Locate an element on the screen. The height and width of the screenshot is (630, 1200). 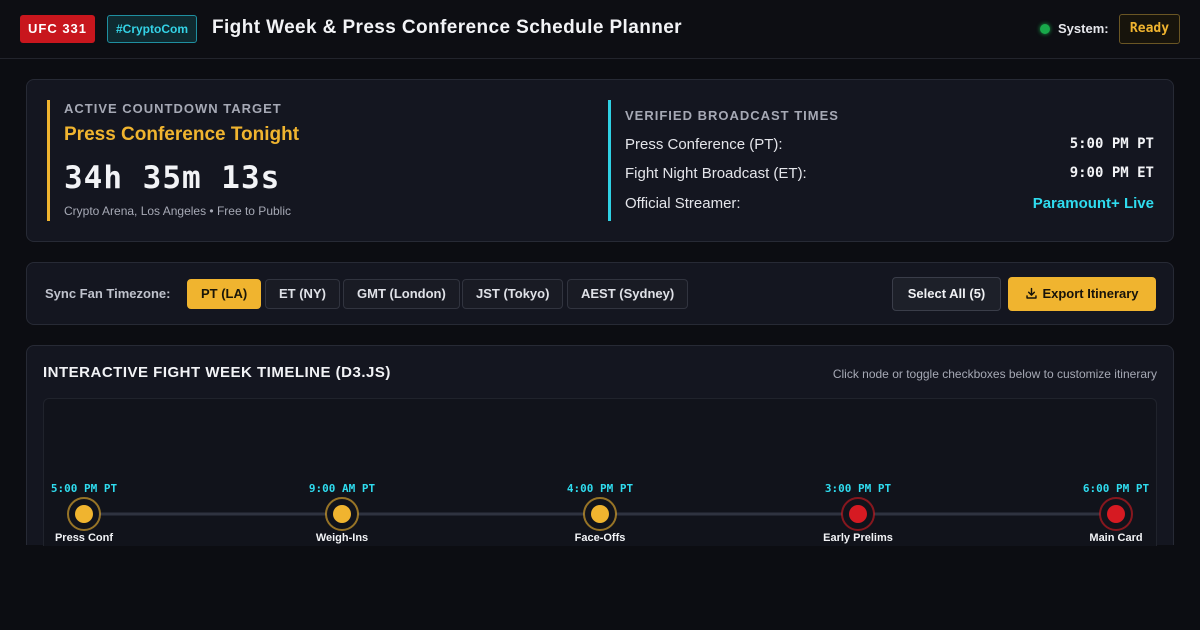
countdown-timer: 34h 35m 13s is located at coordinates (172, 178).